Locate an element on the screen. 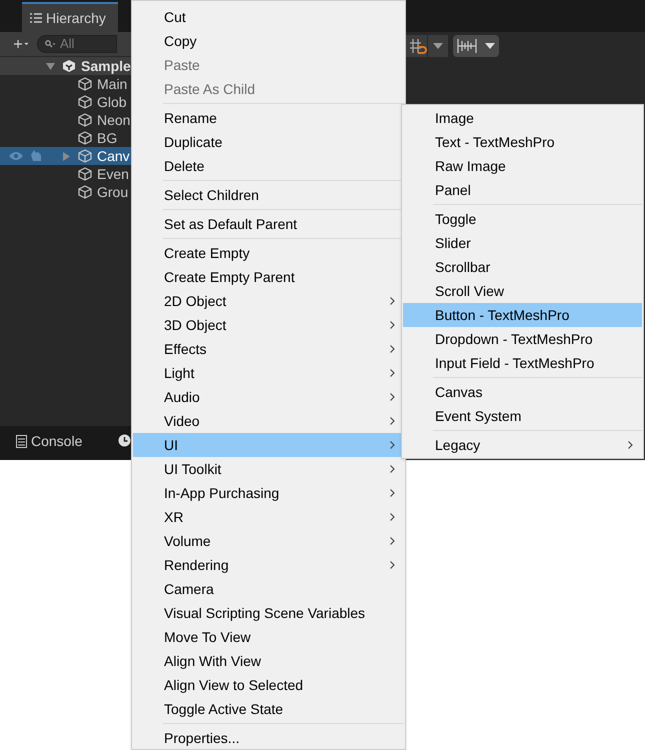  hierarchy-row: Canv is located at coordinates (65, 156).